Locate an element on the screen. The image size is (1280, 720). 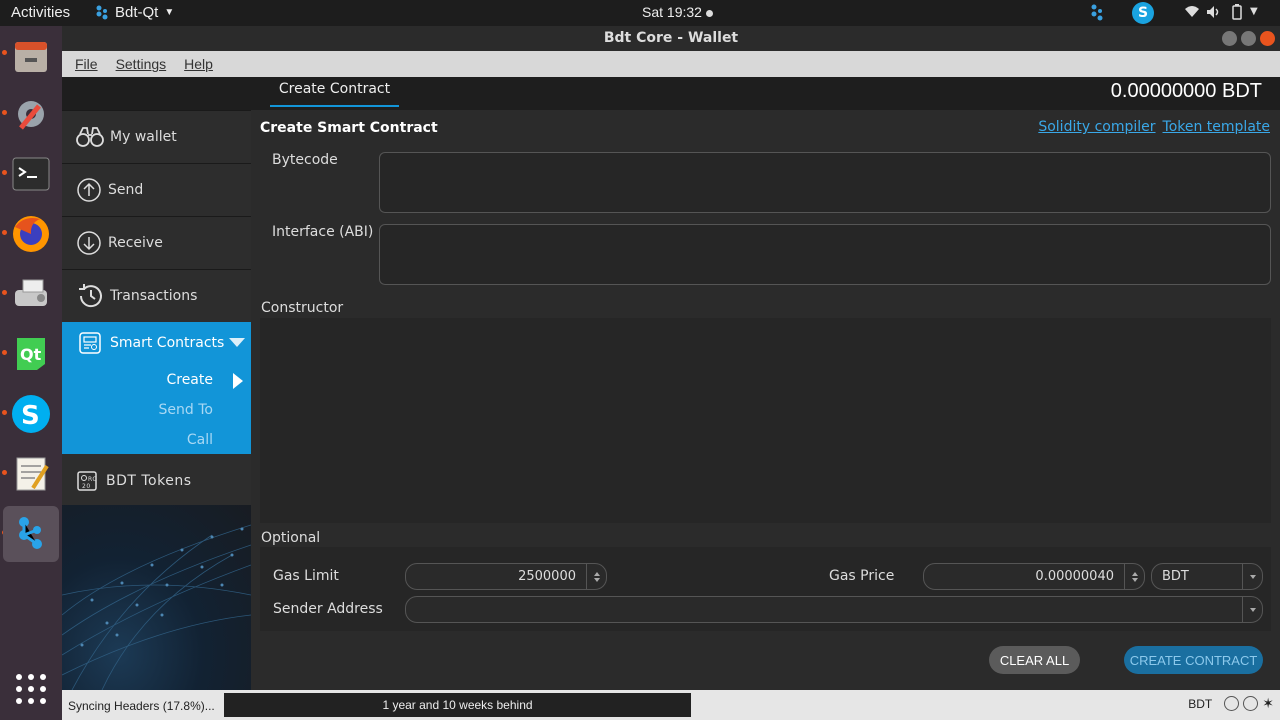
clear-all-button: CLEAR ALL is located at coordinates (1034, 660).